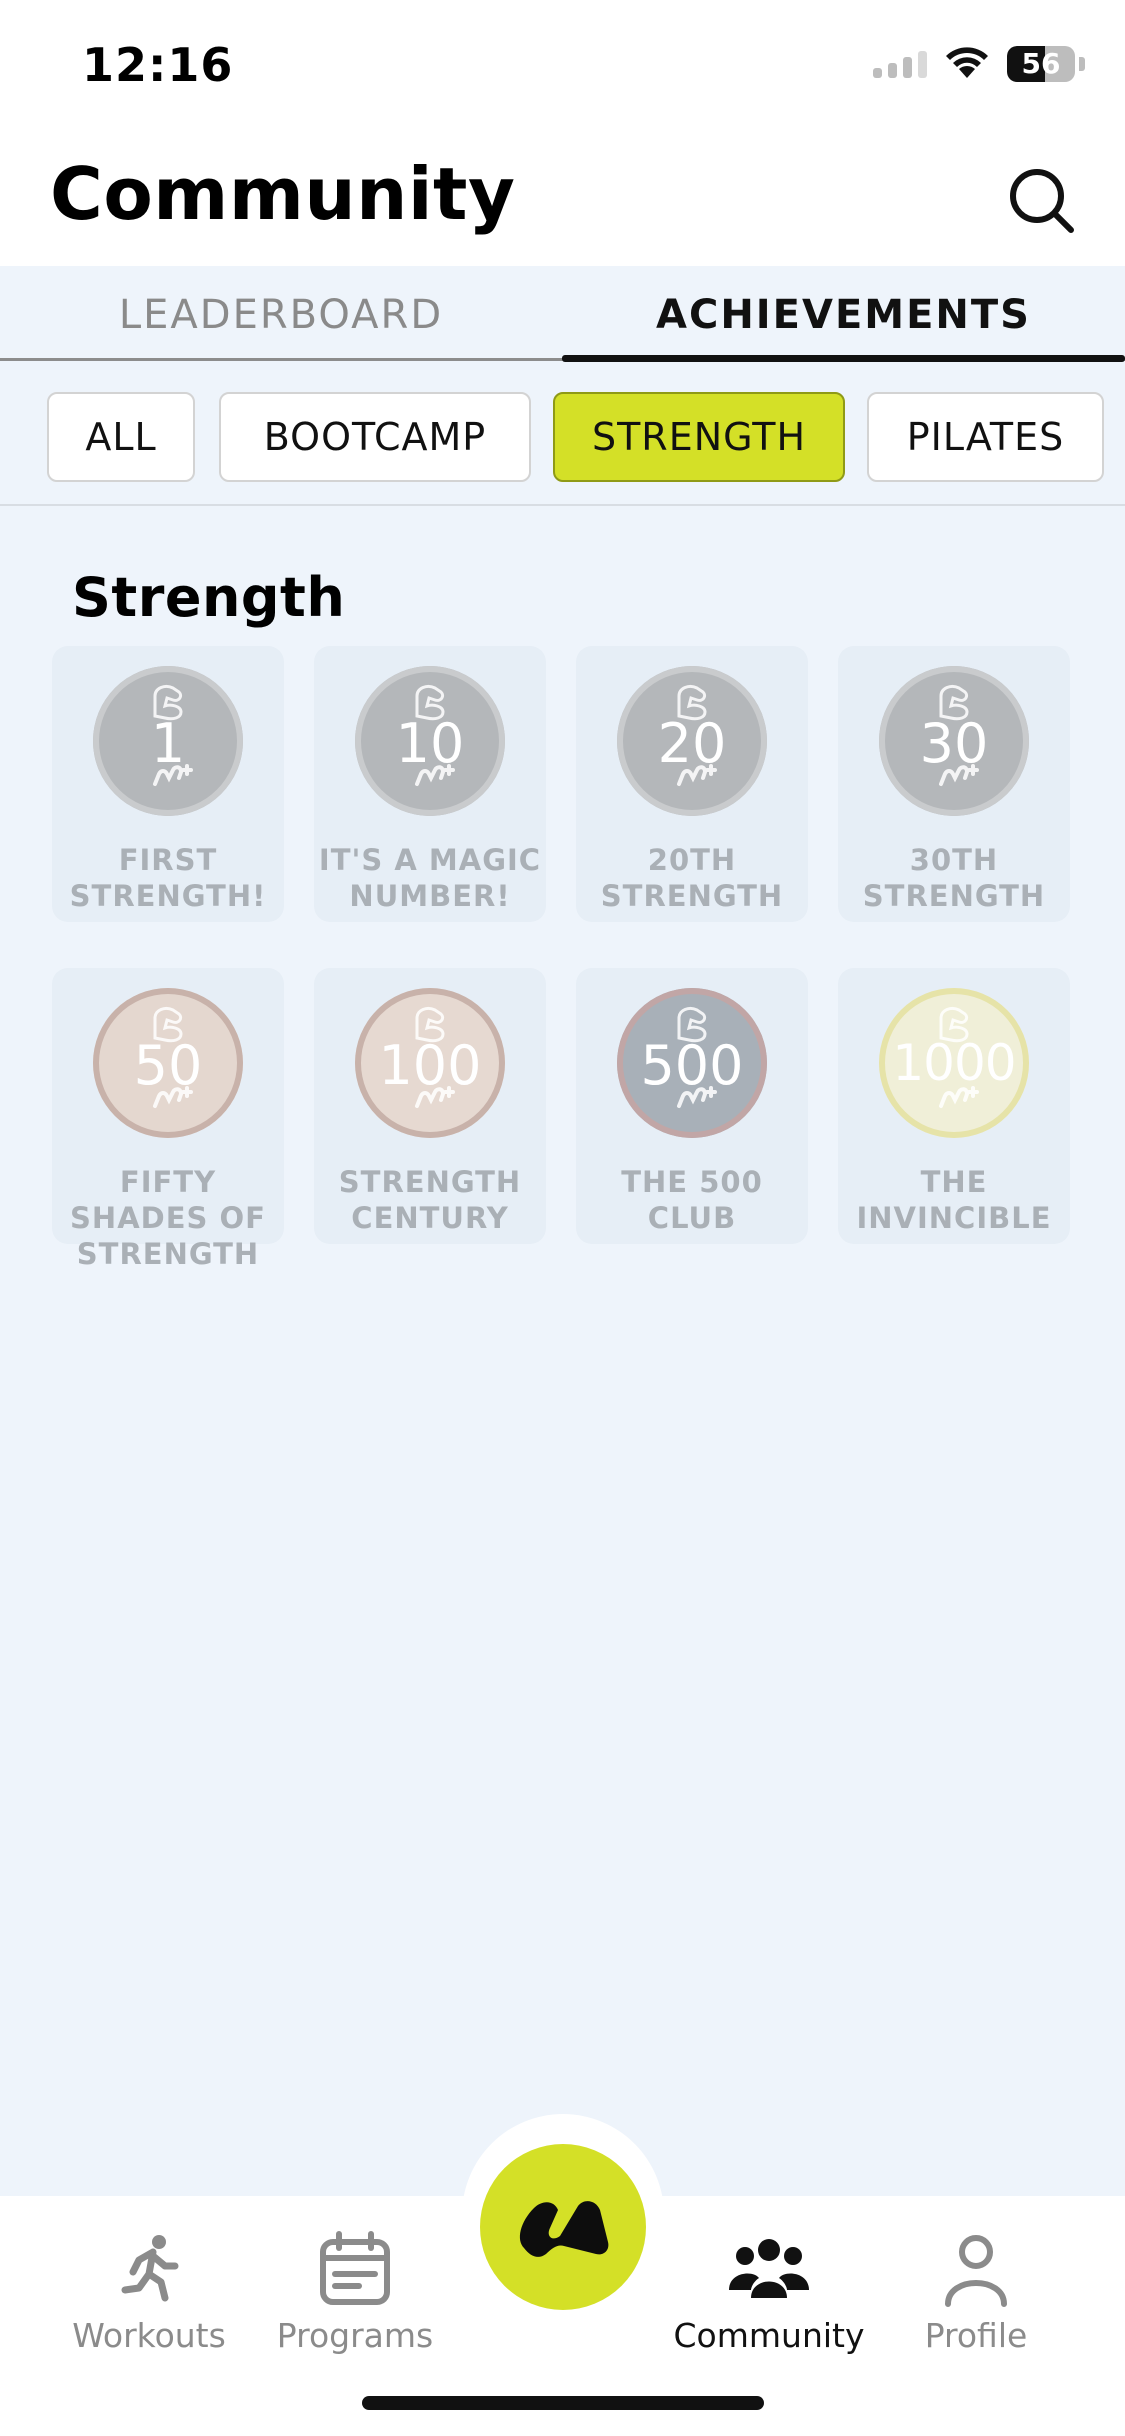 Image resolution: width=1125 pixels, height=2436 pixels. I want to click on achievement-card: 10 IT'S A MAGIC NUMBER!, so click(430, 784).